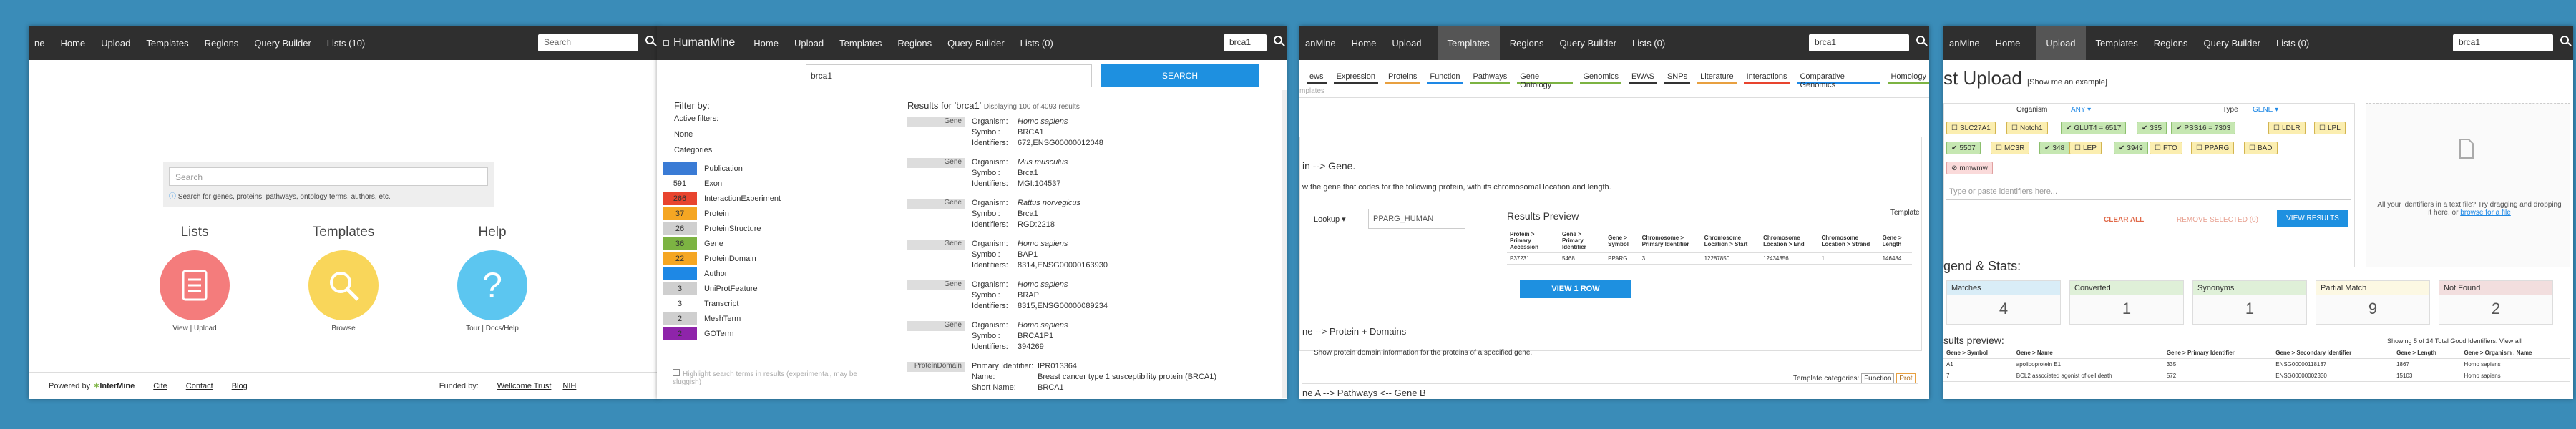 This screenshot has height=429, width=2576. I want to click on tab-category: Function, so click(1445, 78).